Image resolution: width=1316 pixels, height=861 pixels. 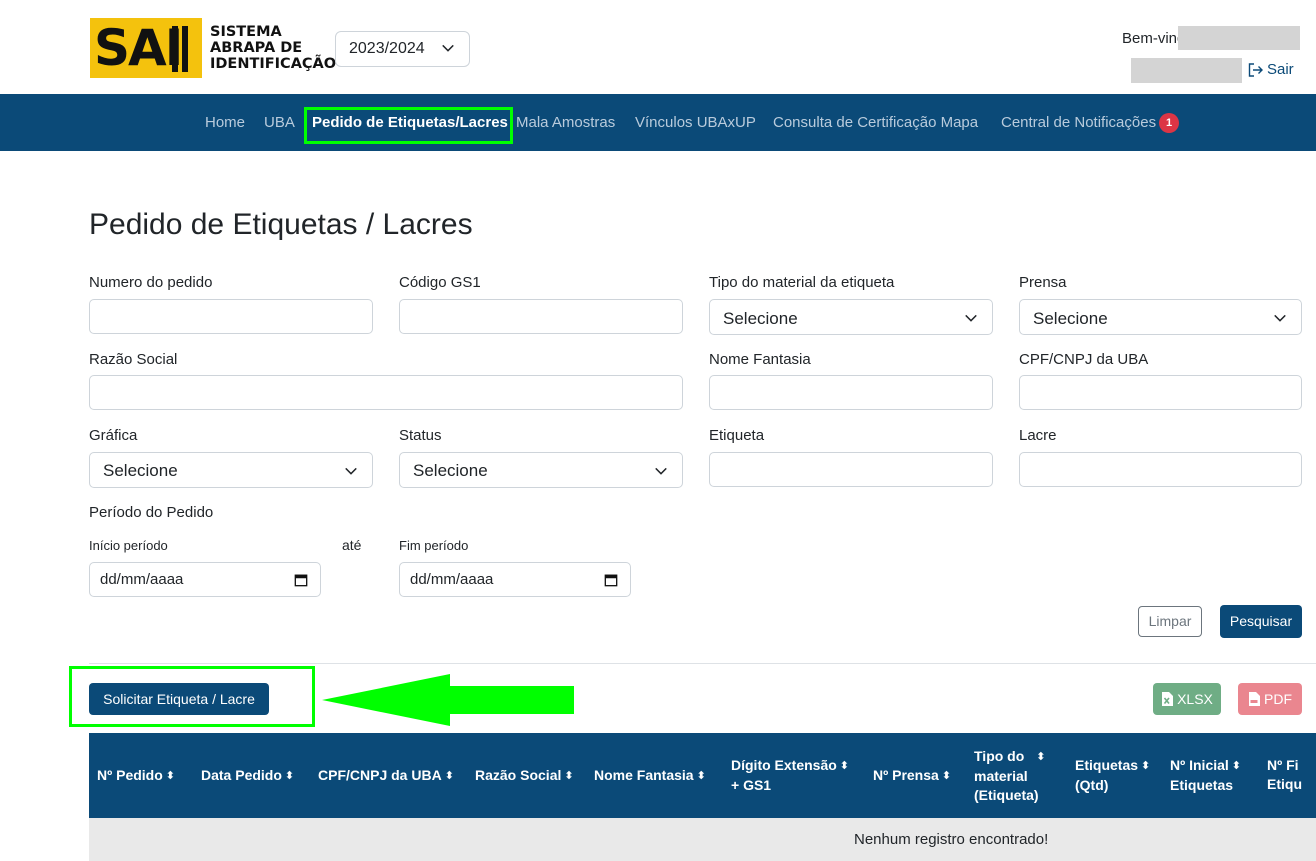 I want to click on tipo-material-value: Selecione, so click(x=760, y=318).